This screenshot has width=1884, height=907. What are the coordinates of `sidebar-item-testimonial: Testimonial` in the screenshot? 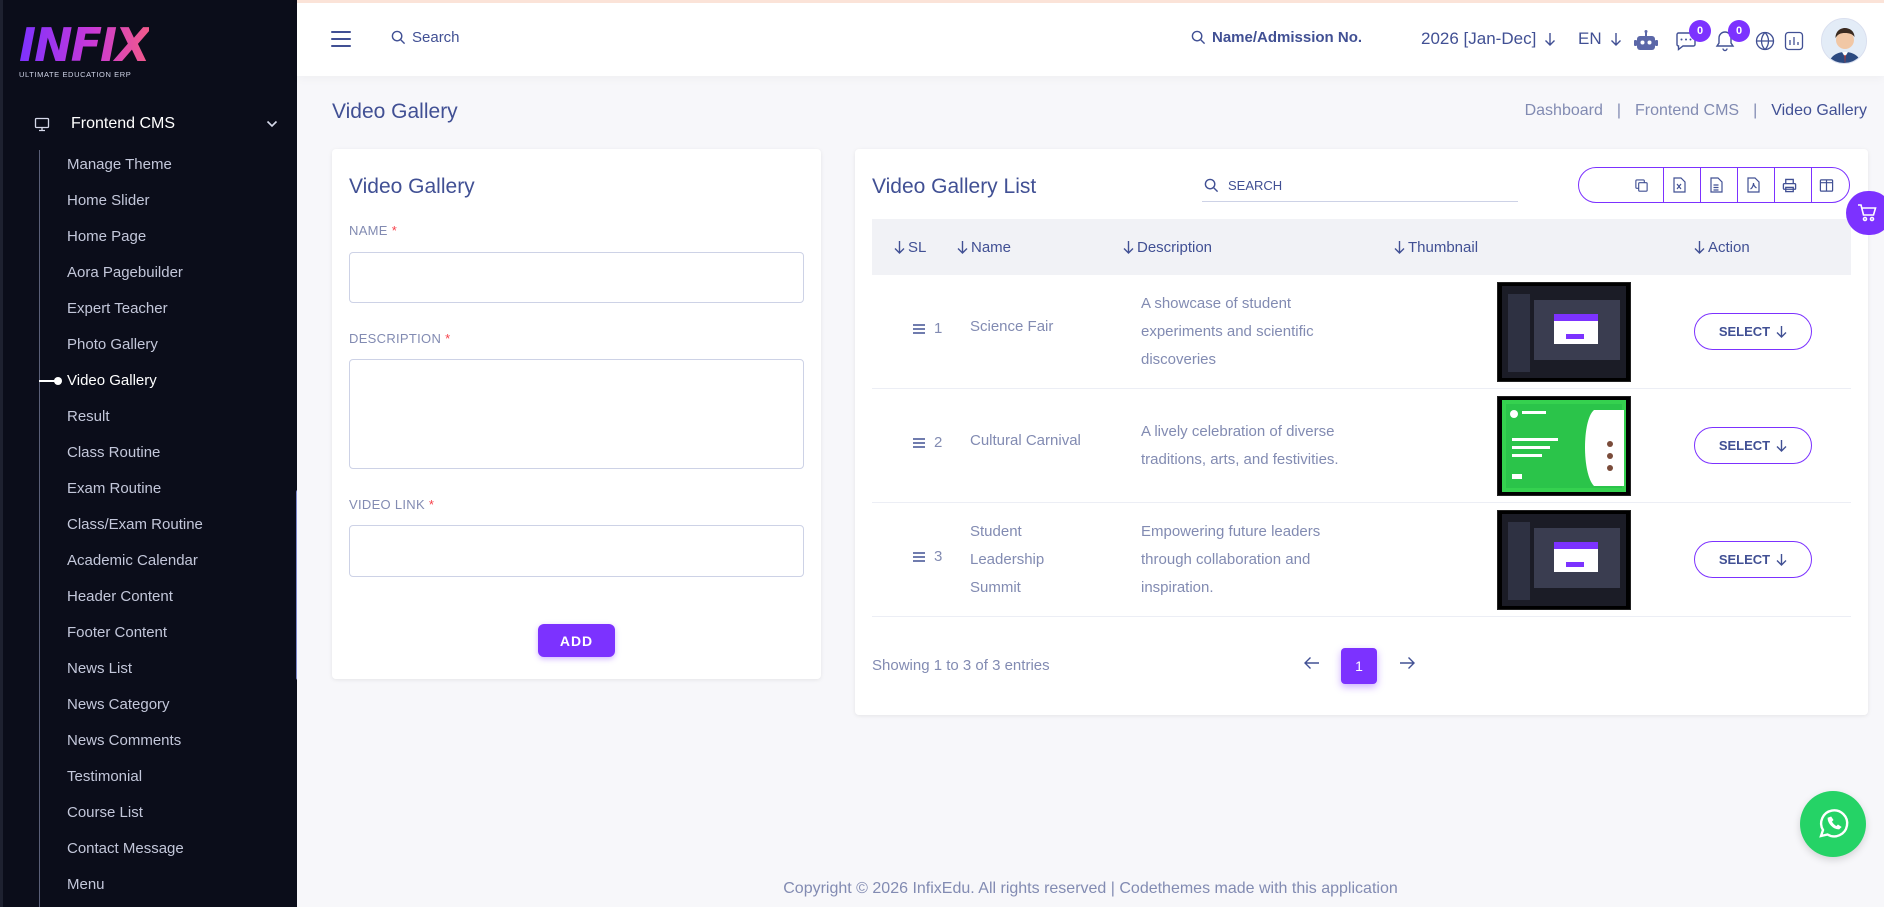 It's located at (135, 783).